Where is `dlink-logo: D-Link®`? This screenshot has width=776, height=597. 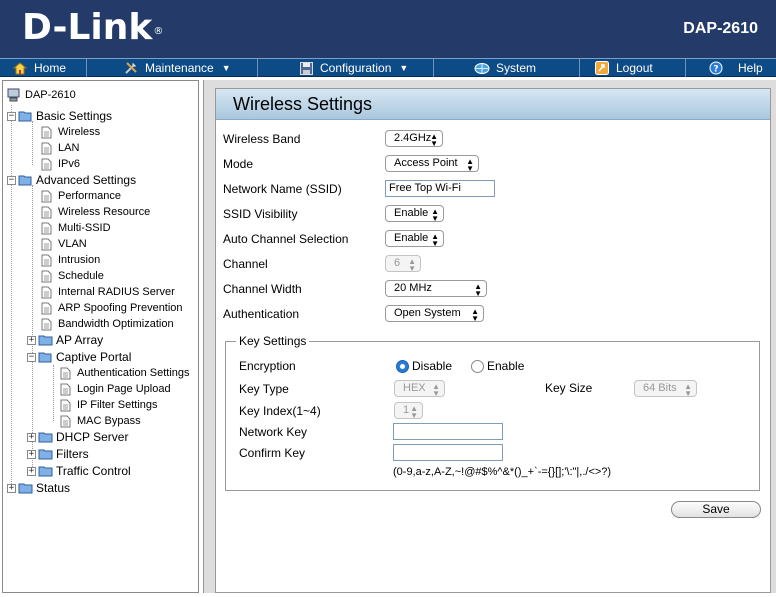 dlink-logo: D-Link® is located at coordinates (93, 27).